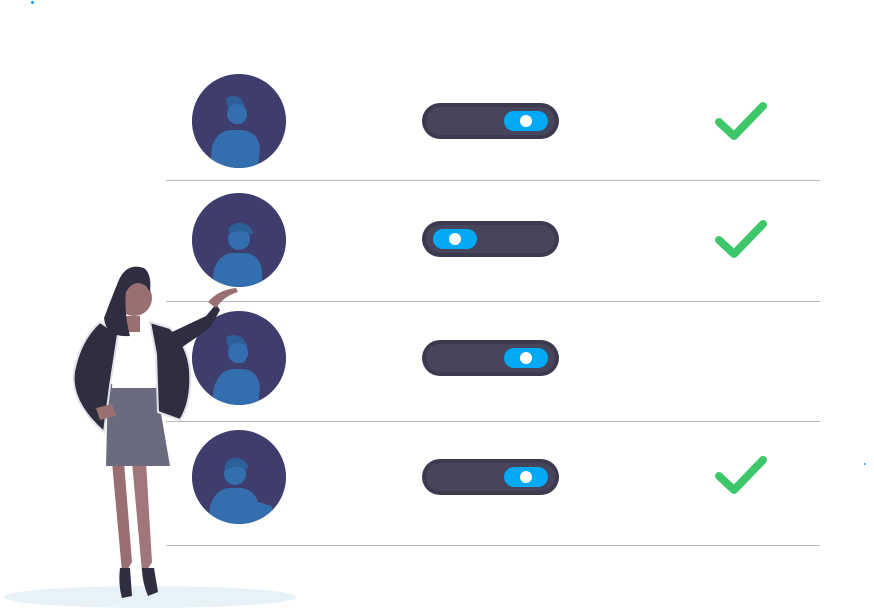 Image resolution: width=874 pixels, height=609 pixels. I want to click on woman-presenting-icon, so click(155, 432).